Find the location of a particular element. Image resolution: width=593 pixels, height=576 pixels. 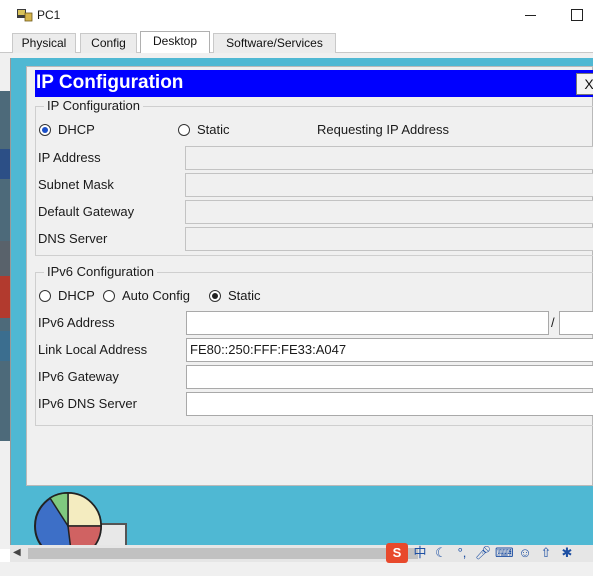

ip-address-label: IP Address is located at coordinates (69, 157).